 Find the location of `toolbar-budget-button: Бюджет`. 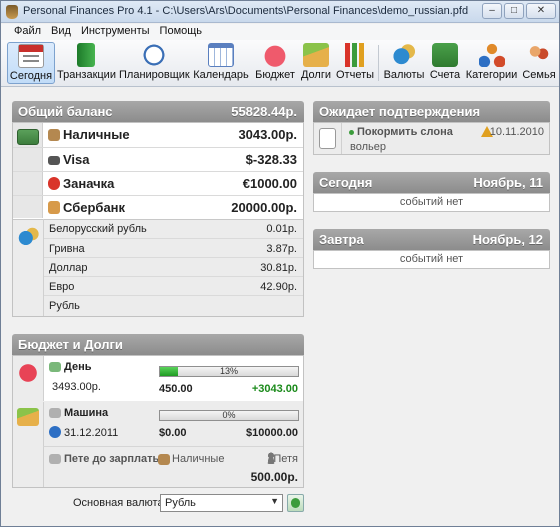

toolbar-budget-button: Бюджет is located at coordinates (275, 63).